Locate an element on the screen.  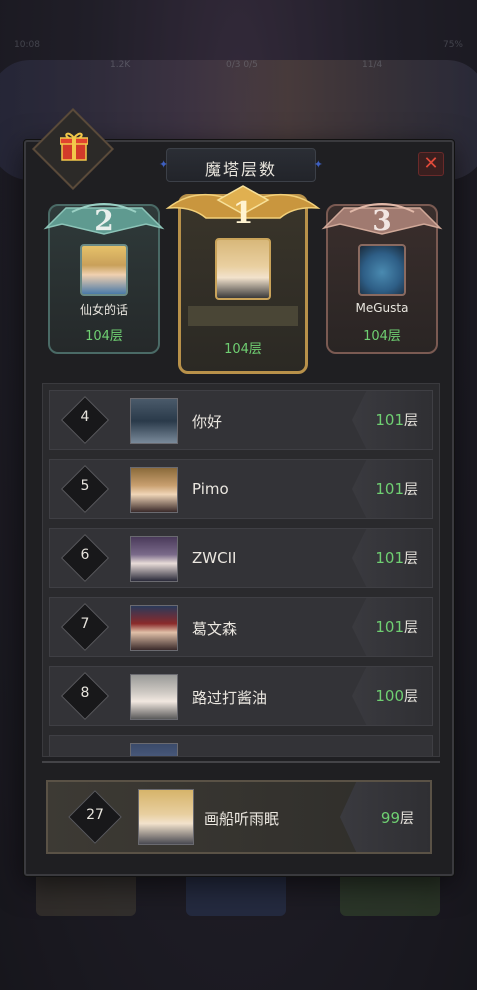
podium-rank-3: 3 is located at coordinates (382, 220).